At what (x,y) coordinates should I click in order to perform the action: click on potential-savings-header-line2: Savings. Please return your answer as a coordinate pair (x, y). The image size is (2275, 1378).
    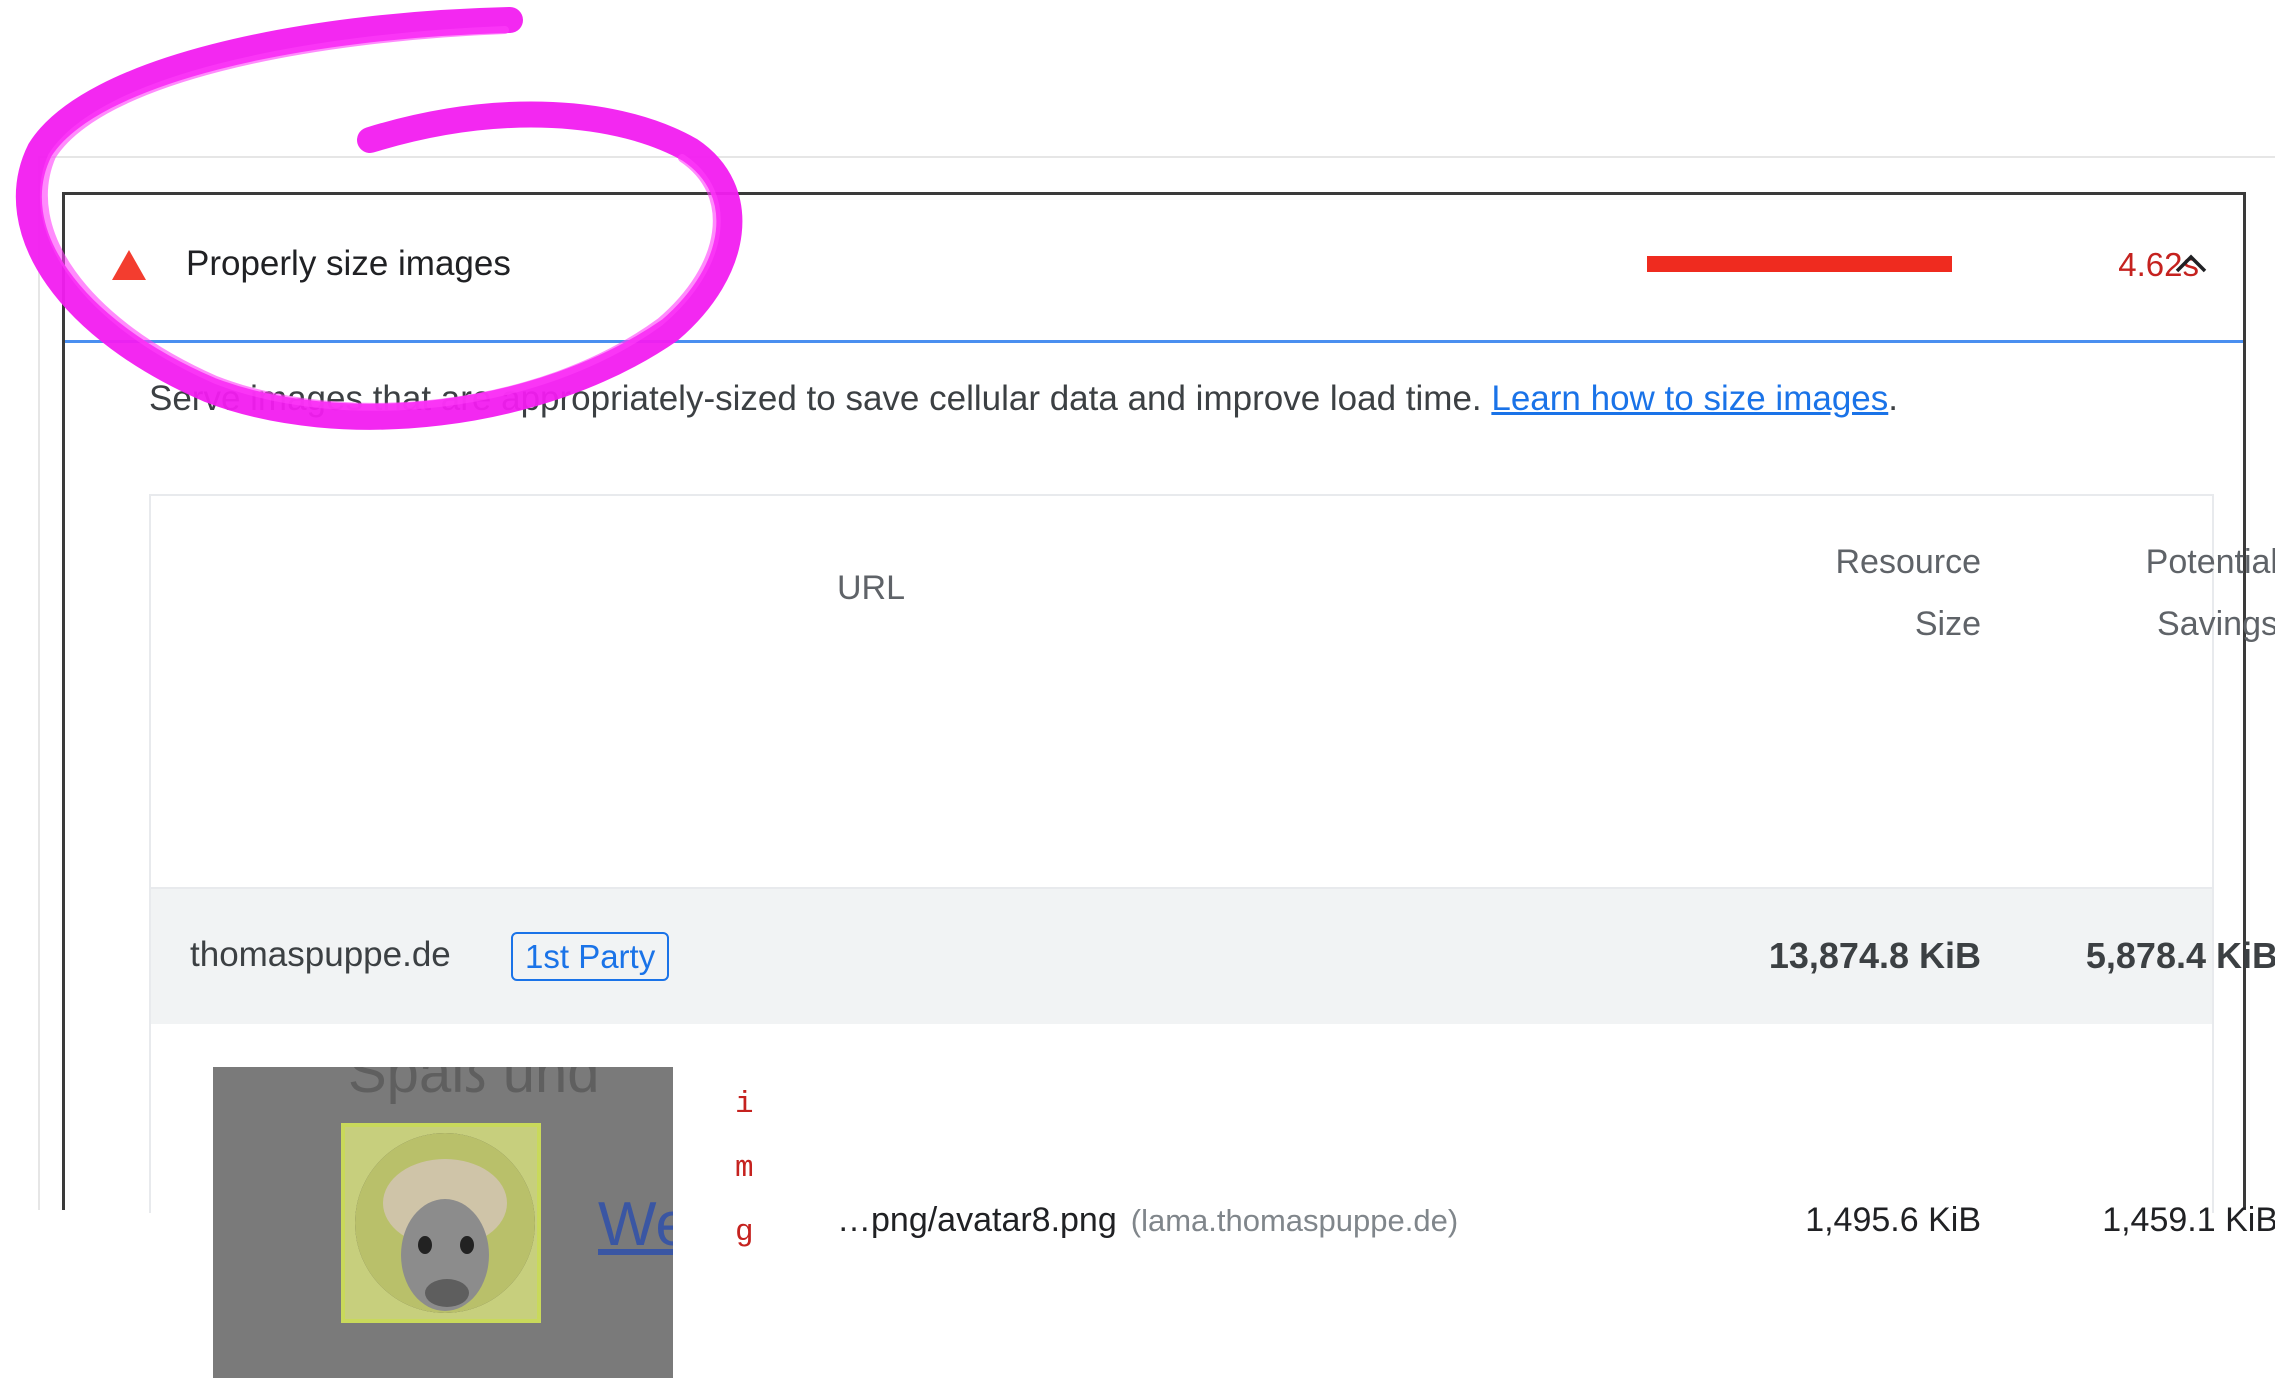
    Looking at the image, I should click on (2216, 624).